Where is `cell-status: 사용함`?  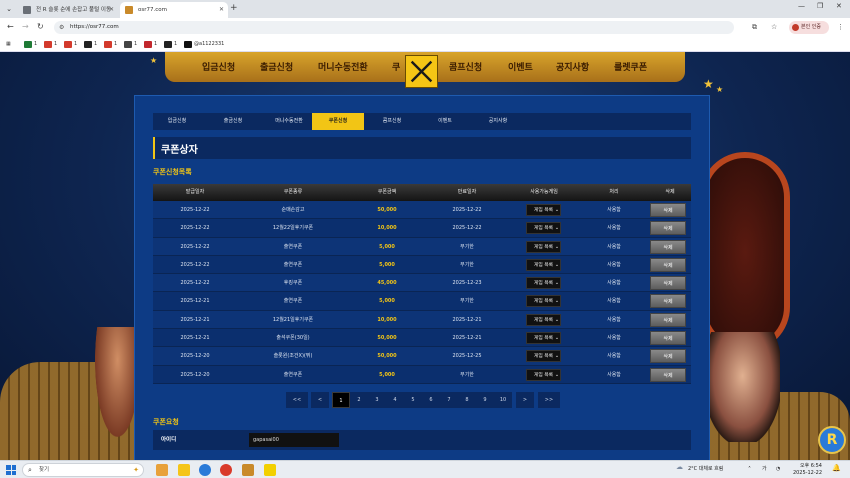
cell-status: 사용함 is located at coordinates (614, 301).